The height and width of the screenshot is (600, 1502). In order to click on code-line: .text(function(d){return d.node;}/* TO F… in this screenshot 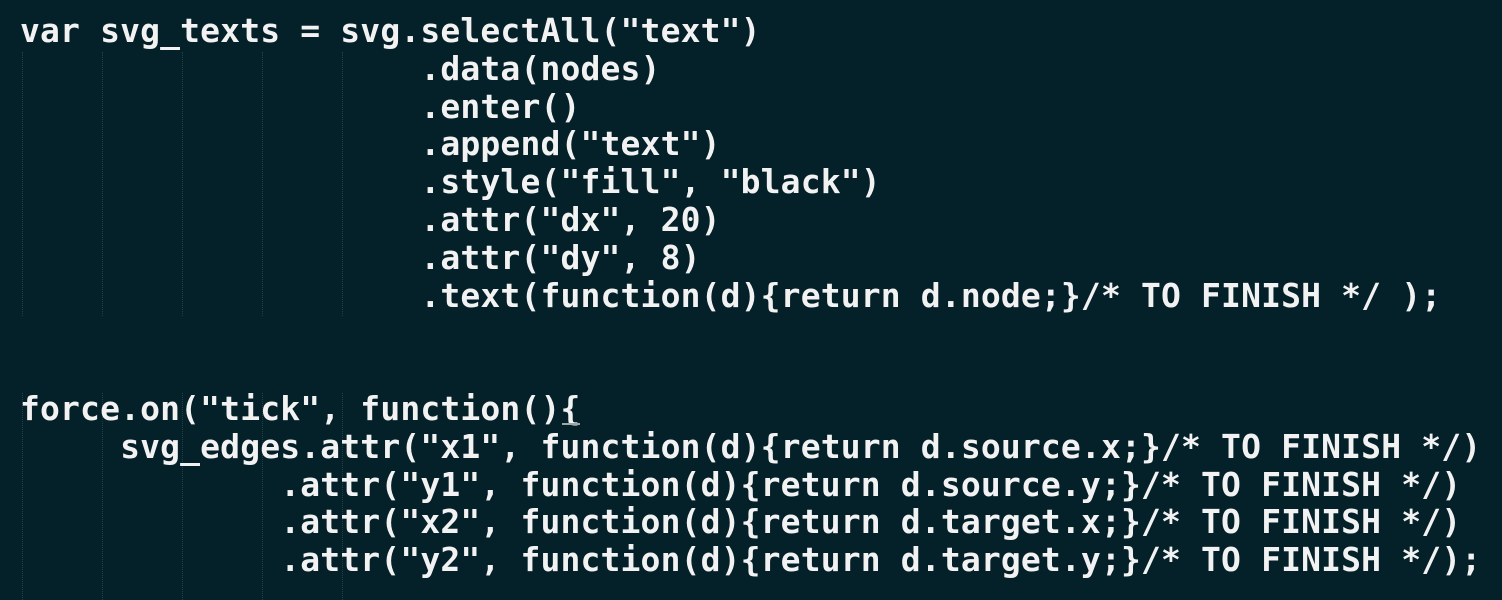, I will do `click(731, 295)`.